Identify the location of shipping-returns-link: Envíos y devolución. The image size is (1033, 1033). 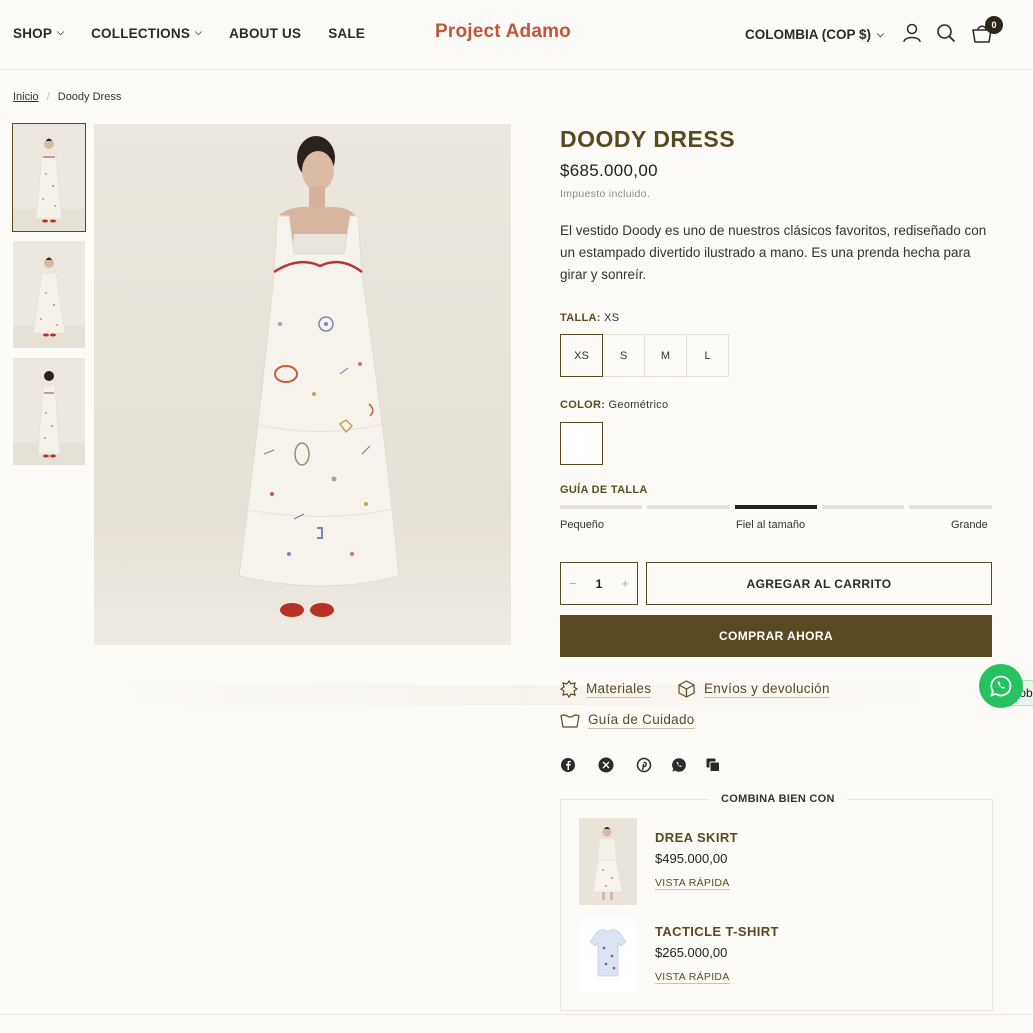
(753, 689).